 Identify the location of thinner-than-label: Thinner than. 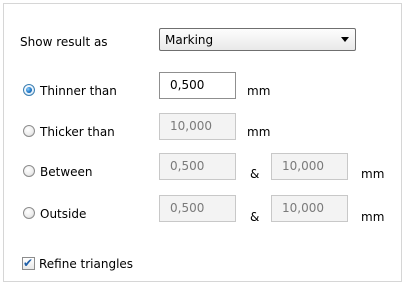
(78, 91).